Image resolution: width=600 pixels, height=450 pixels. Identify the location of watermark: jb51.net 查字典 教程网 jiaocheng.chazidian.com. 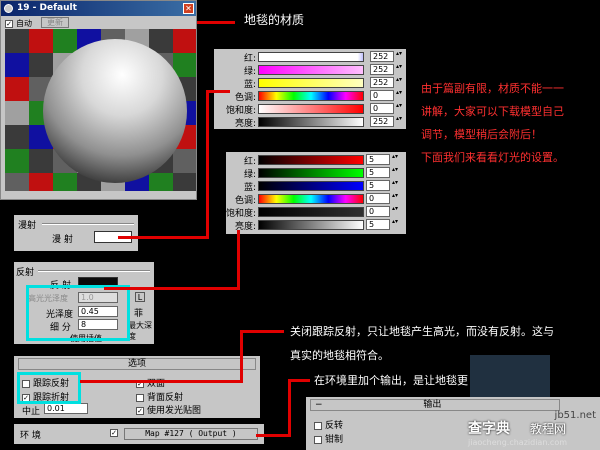
(531, 429).